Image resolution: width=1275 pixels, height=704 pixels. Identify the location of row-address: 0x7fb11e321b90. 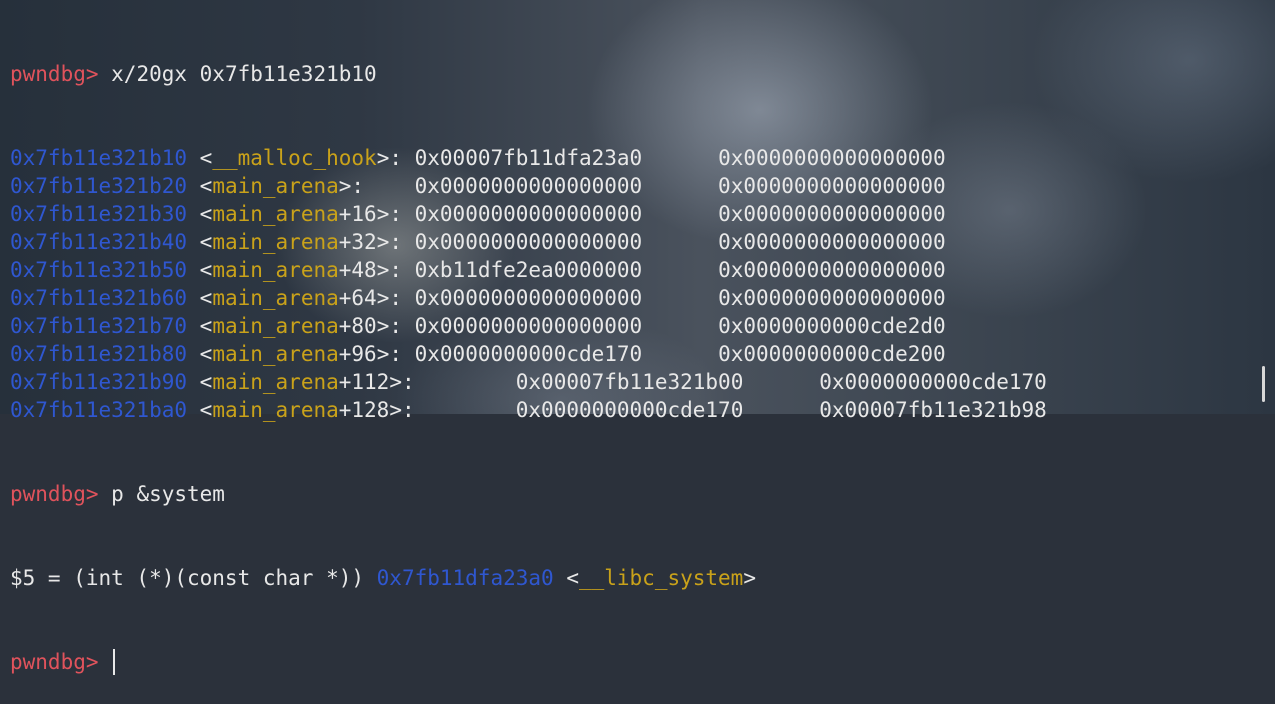
(99, 382).